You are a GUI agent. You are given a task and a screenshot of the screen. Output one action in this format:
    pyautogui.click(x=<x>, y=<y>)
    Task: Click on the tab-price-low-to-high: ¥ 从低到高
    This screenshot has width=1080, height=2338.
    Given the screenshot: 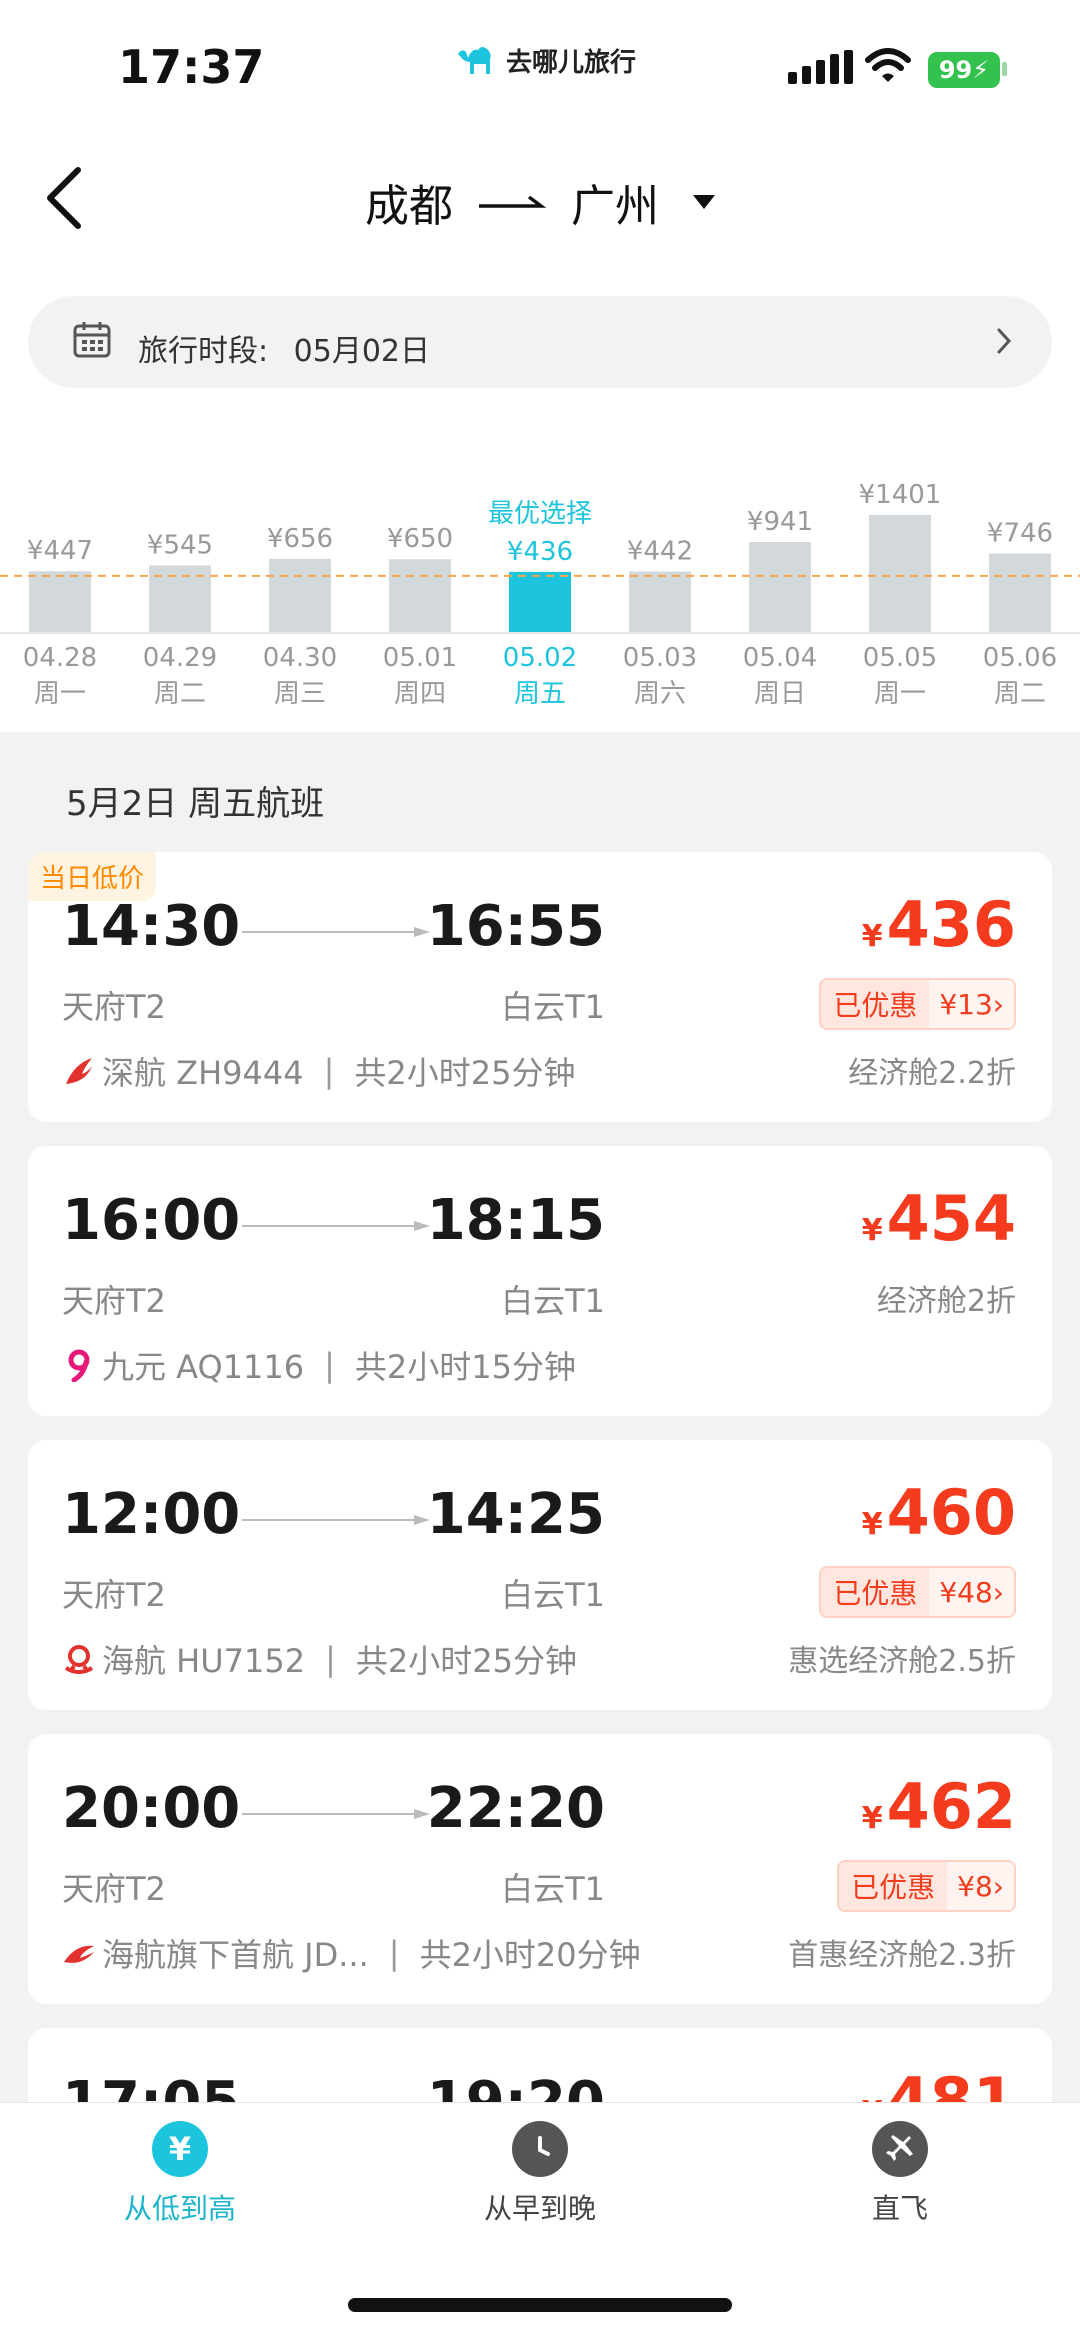 What is the action you would take?
    pyautogui.click(x=180, y=2174)
    